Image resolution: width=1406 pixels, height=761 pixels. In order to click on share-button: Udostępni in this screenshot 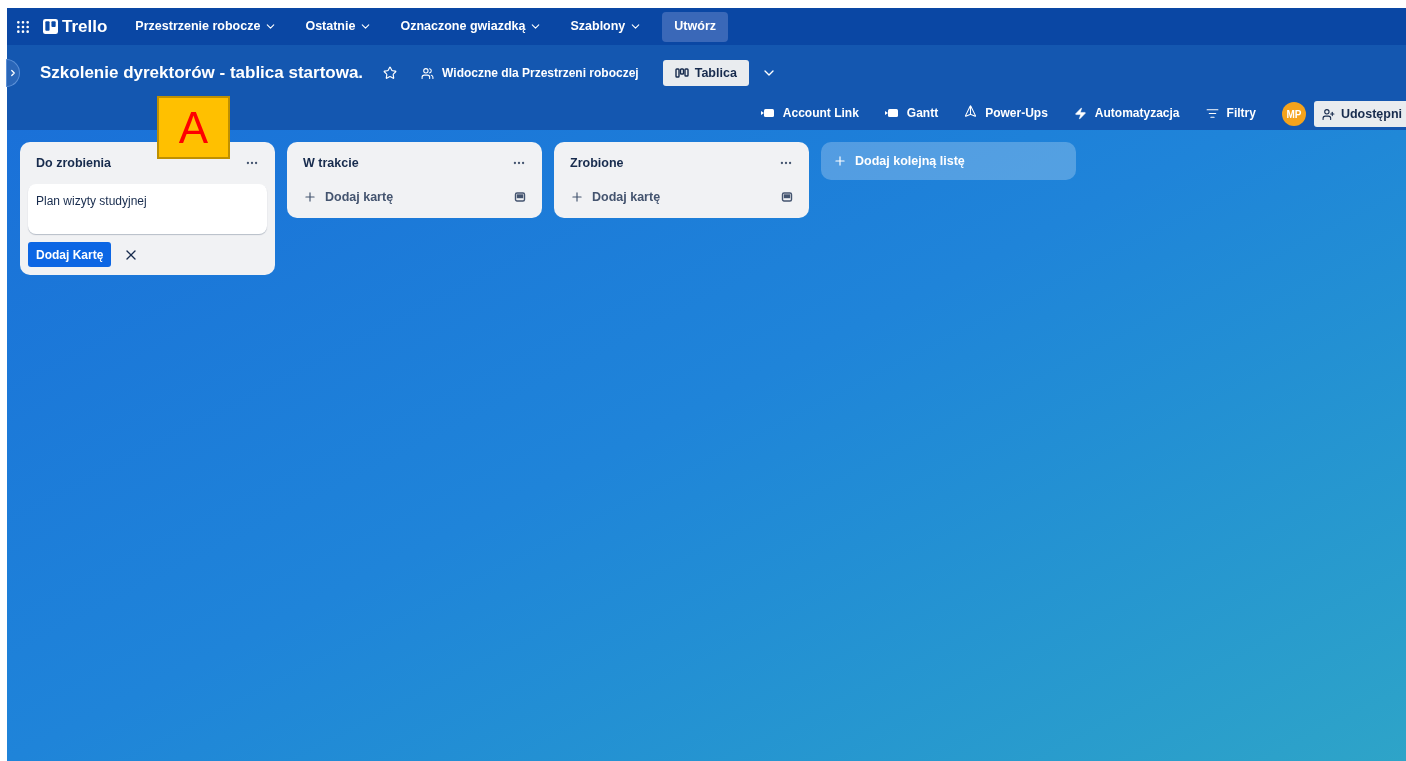, I will do `click(1359, 114)`.